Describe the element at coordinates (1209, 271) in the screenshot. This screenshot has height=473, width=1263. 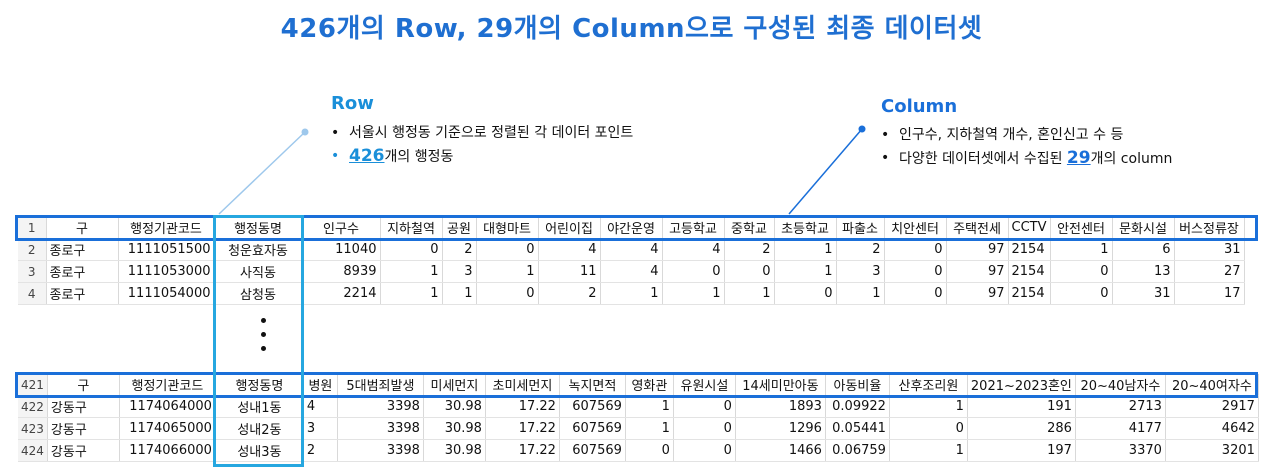
I see `table-cell: 27` at that location.